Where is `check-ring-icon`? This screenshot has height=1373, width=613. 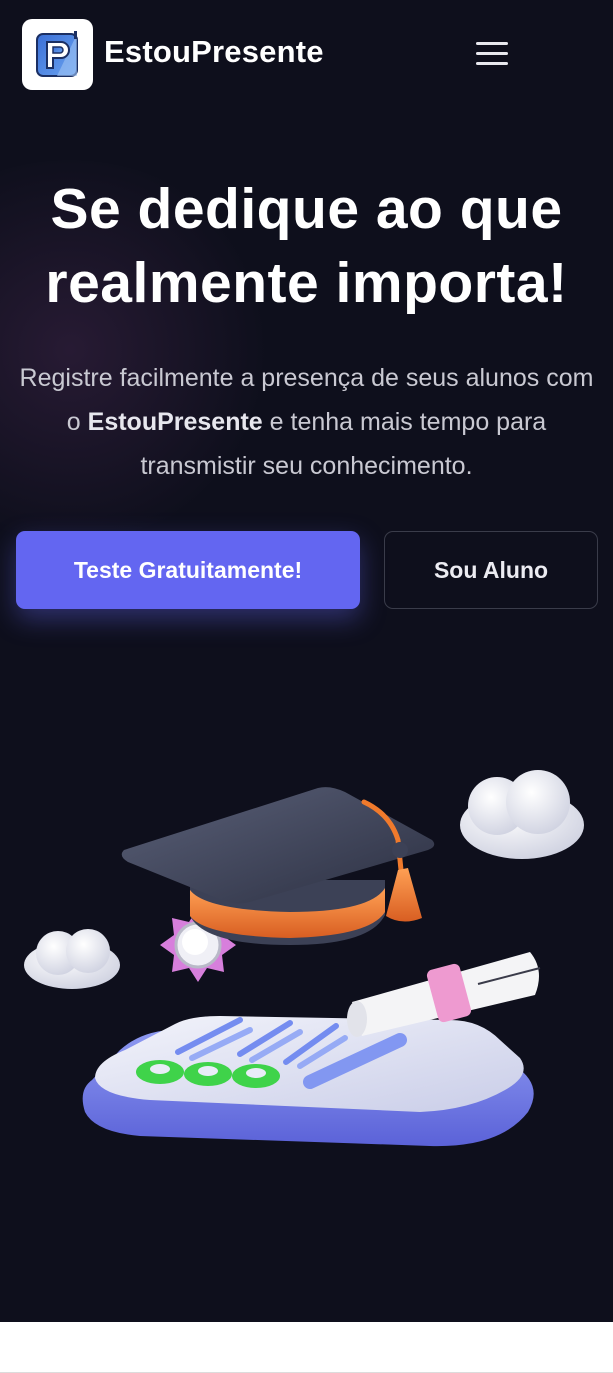 check-ring-icon is located at coordinates (208, 1074).